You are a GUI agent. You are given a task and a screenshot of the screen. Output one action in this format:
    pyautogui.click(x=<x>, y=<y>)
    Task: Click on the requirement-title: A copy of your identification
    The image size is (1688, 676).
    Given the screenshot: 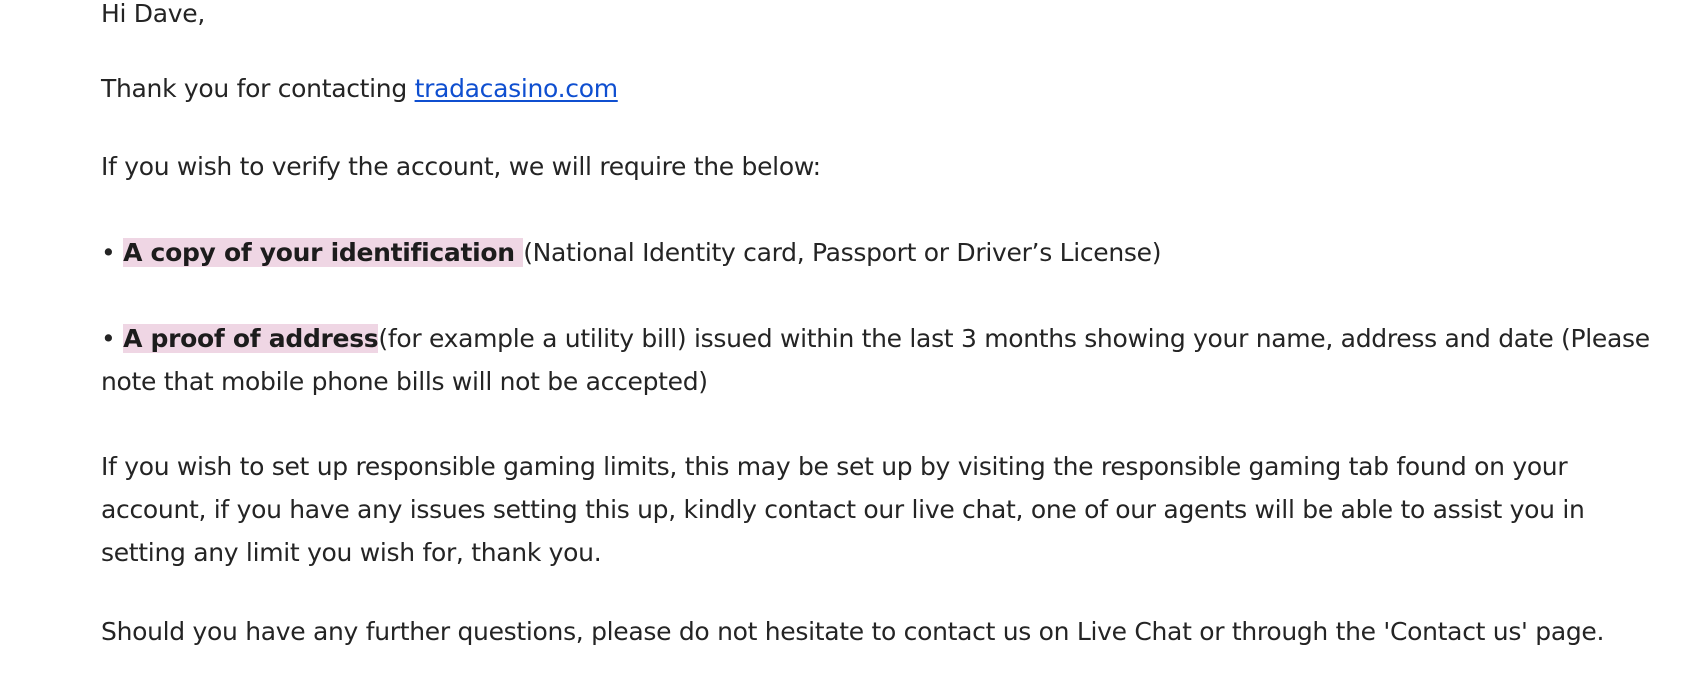 What is the action you would take?
    pyautogui.click(x=323, y=252)
    